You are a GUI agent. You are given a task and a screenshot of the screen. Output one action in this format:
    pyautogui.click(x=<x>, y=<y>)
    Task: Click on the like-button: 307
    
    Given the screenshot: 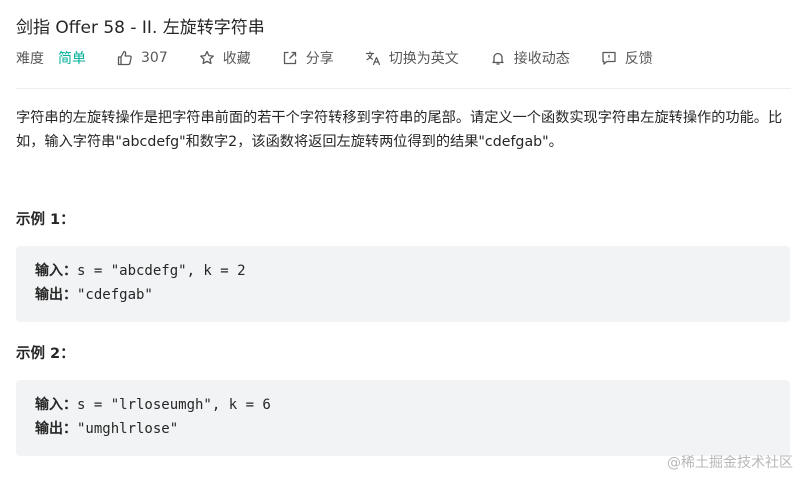 What is the action you would take?
    pyautogui.click(x=142, y=58)
    